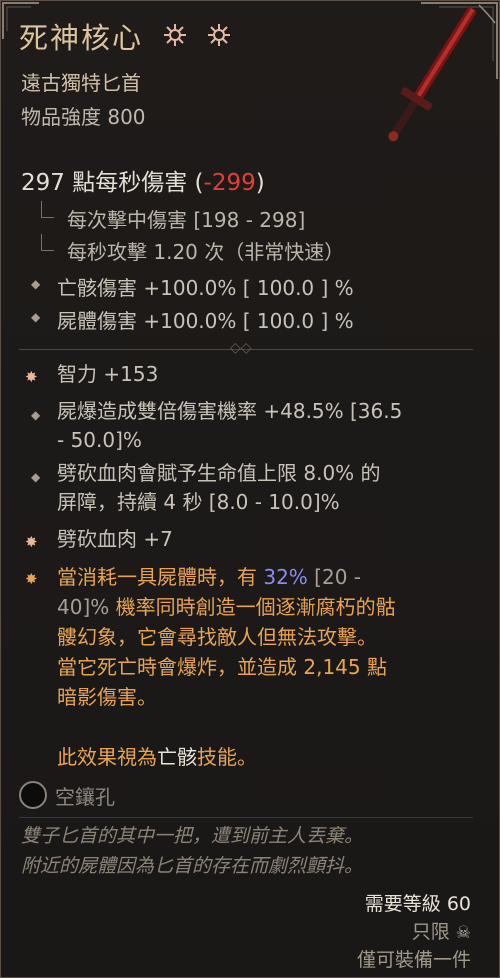  What do you see at coordinates (177, 757) in the screenshot?
I see `unique-keyword: 亡骸` at bounding box center [177, 757].